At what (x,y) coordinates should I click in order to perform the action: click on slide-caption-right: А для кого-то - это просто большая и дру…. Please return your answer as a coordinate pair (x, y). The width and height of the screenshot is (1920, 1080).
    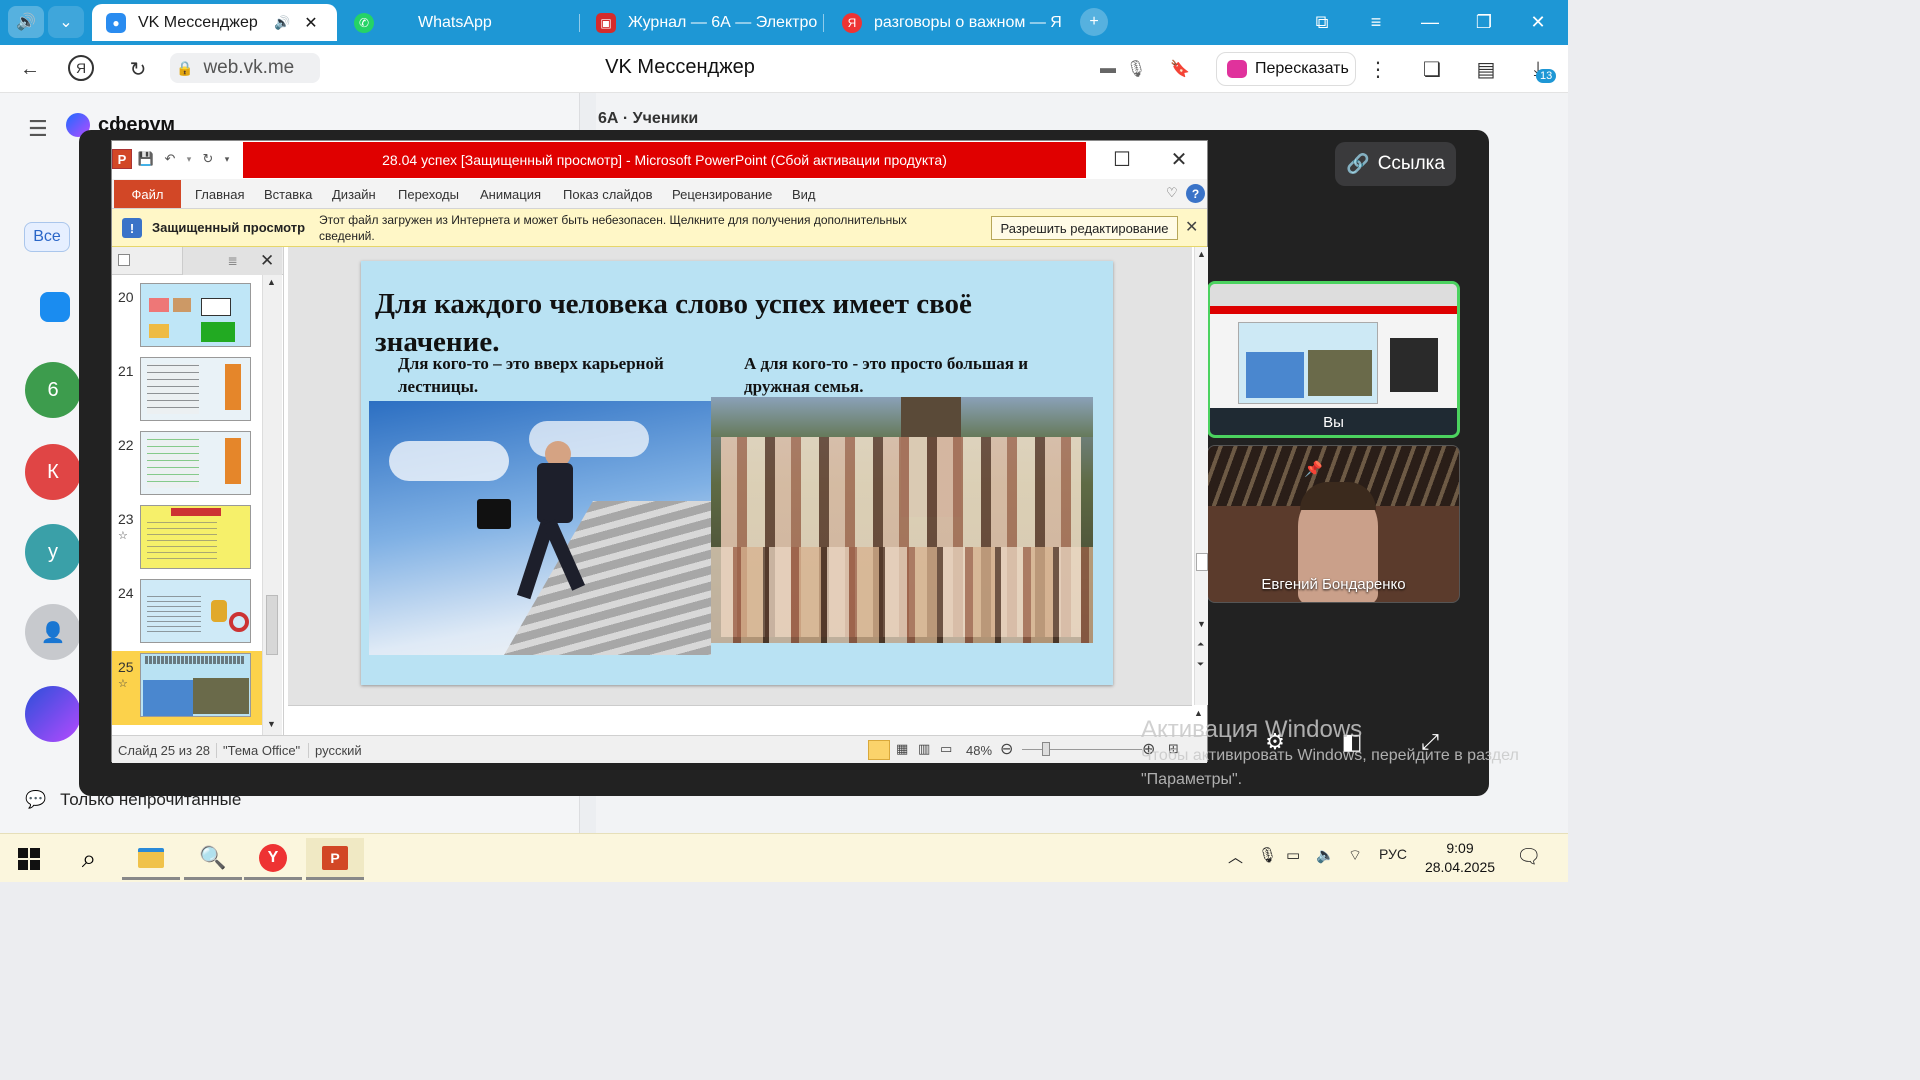
    Looking at the image, I should click on (919, 375).